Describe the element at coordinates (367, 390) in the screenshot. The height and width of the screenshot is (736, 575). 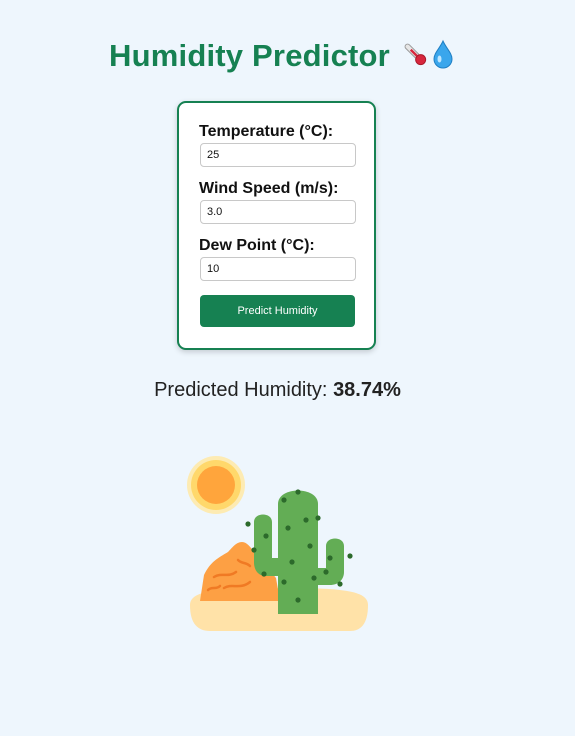
I see `result-value: 38.74%` at that location.